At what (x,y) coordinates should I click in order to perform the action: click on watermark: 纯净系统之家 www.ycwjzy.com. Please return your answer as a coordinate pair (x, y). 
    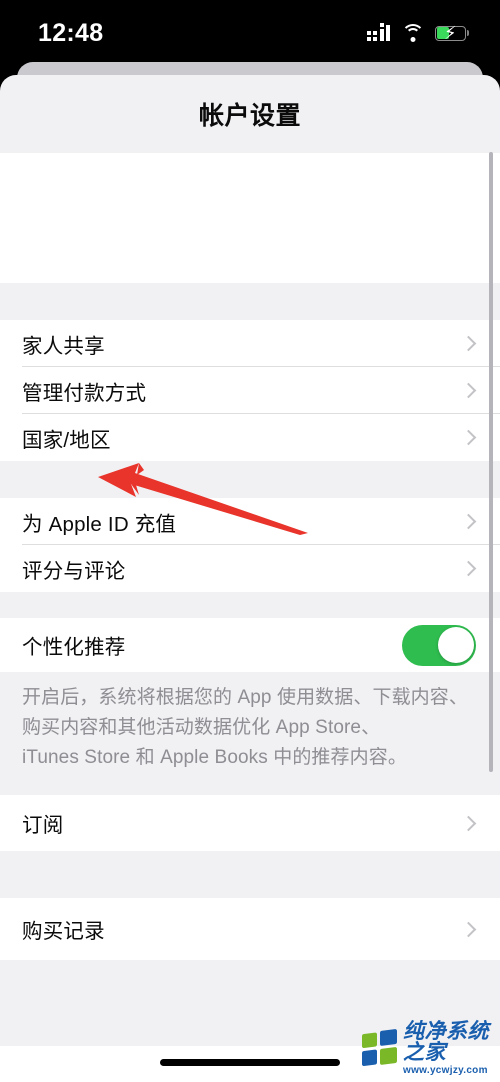
    Looking at the image, I should click on (431, 1048).